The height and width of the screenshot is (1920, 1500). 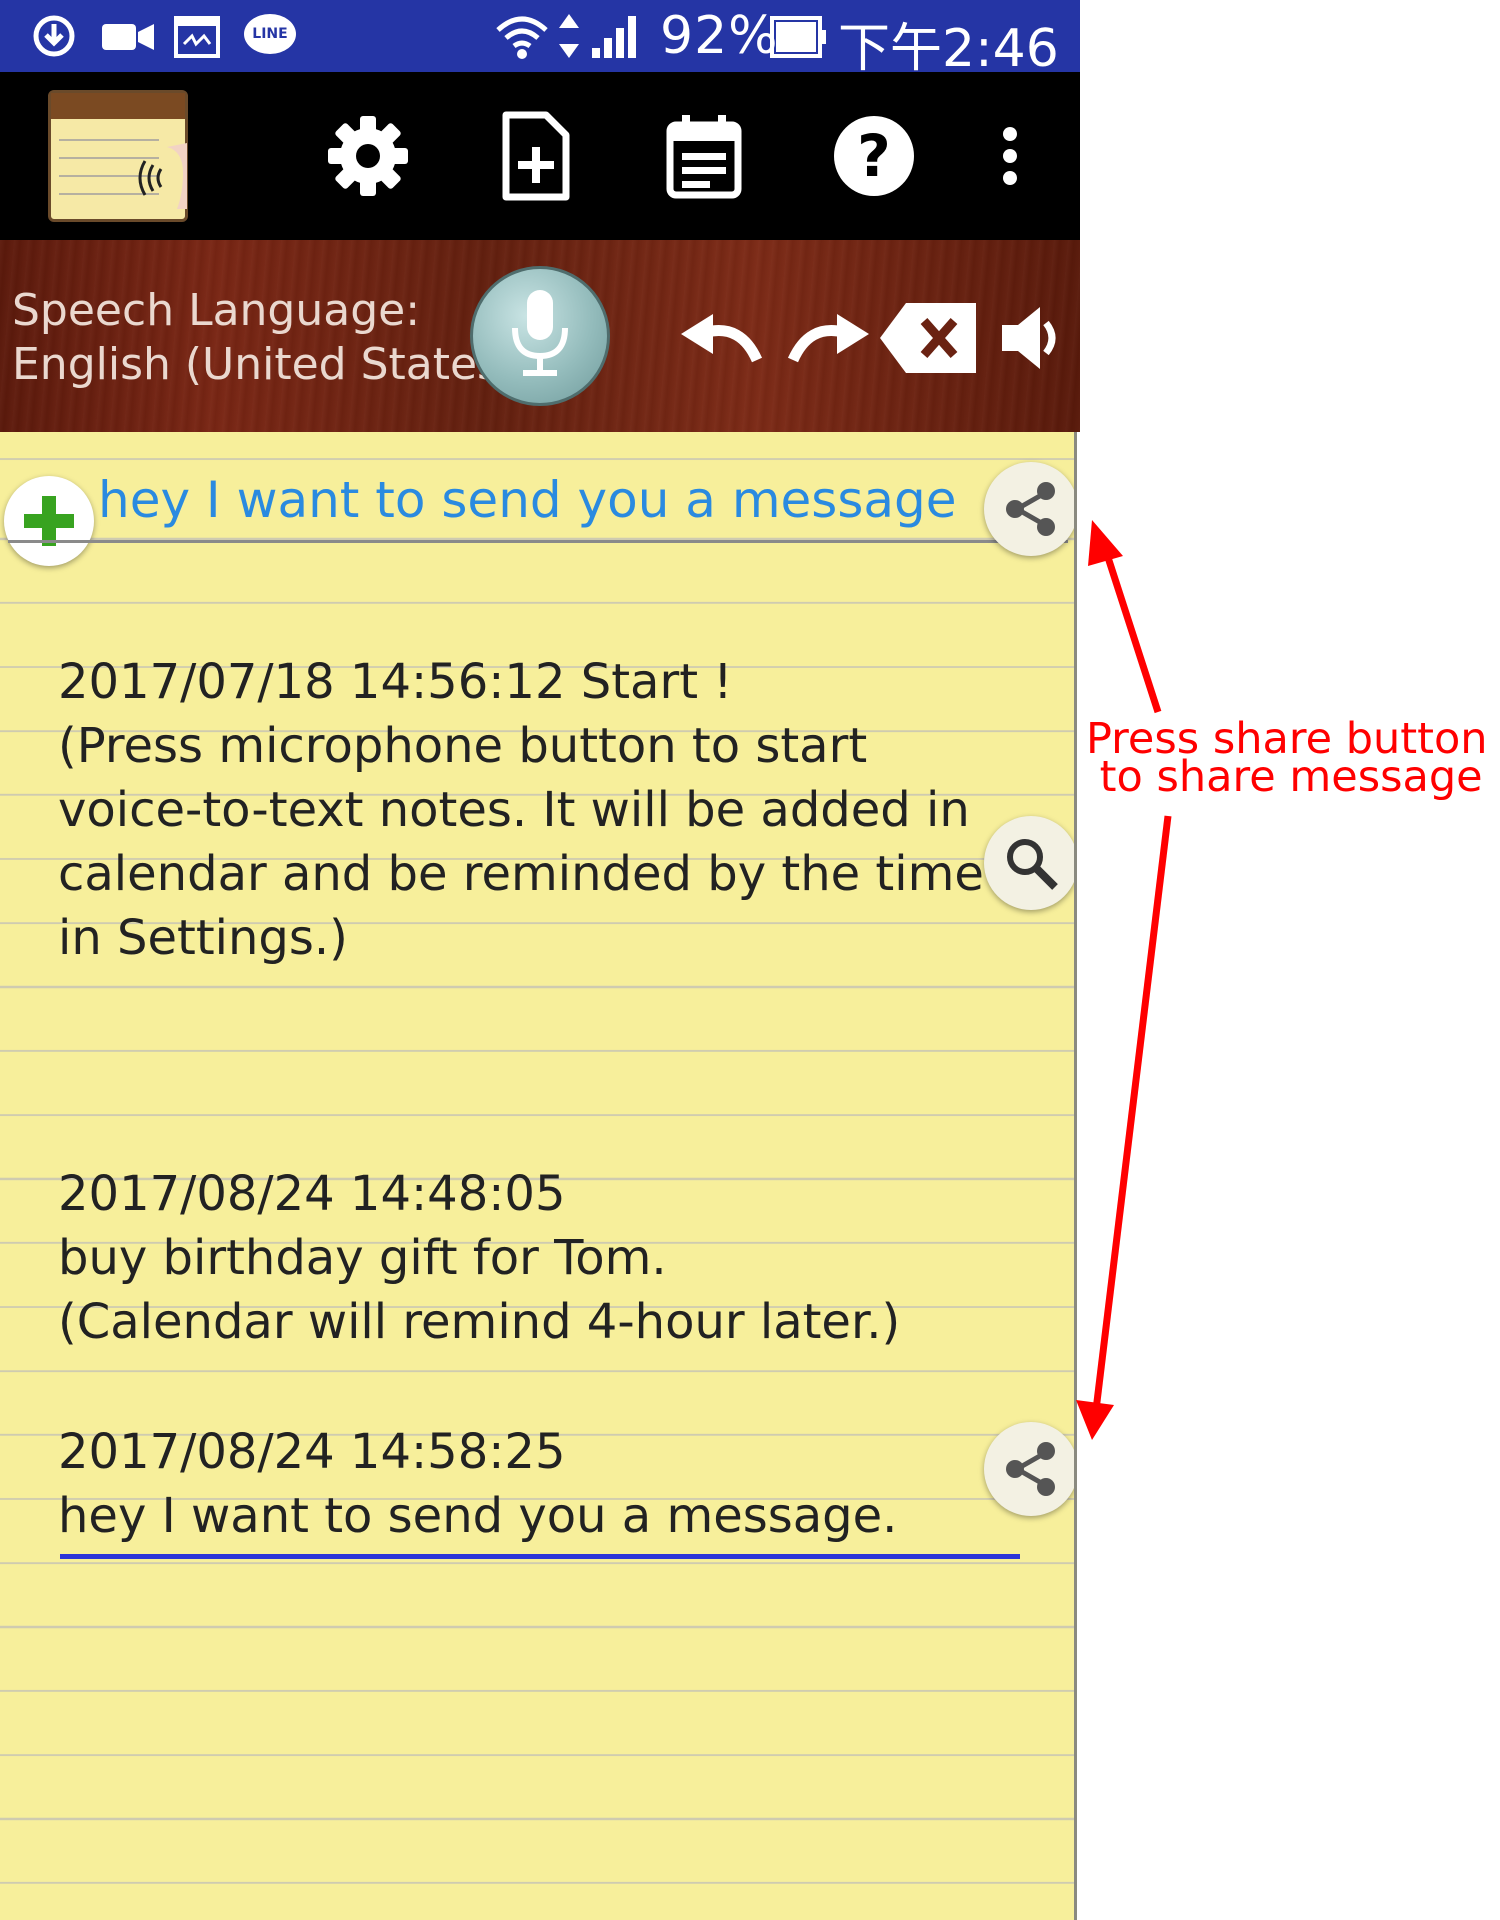 What do you see at coordinates (197, 38) in the screenshot?
I see `calendar-notification-icon` at bounding box center [197, 38].